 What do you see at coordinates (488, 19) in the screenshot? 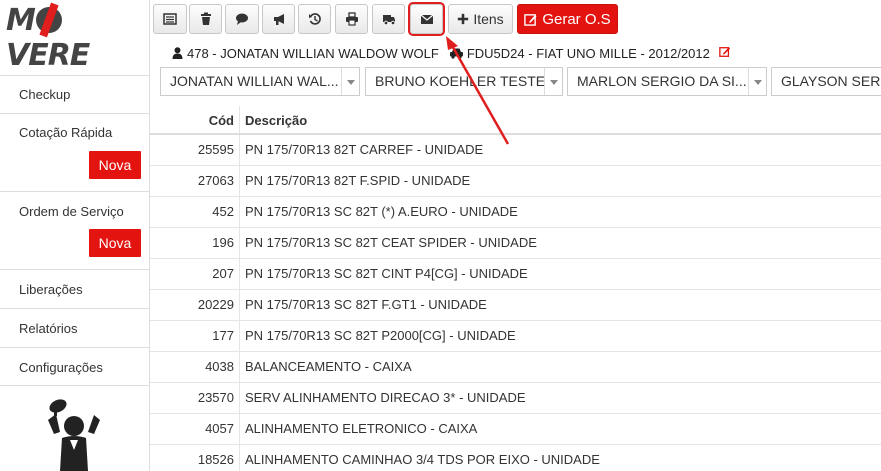
I see `add-items-label: Itens` at bounding box center [488, 19].